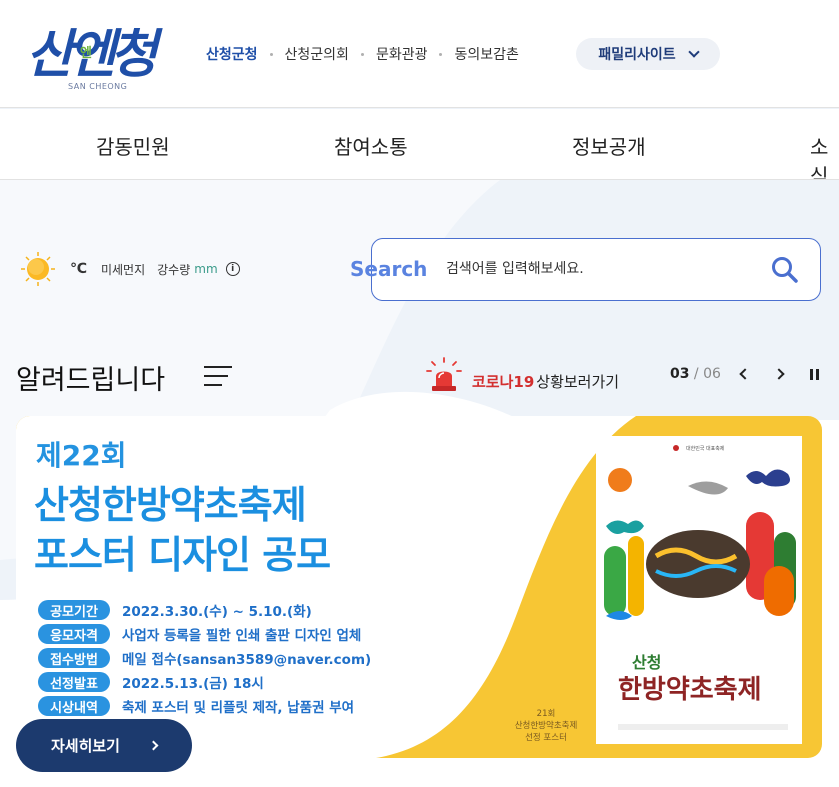  What do you see at coordinates (74, 658) in the screenshot?
I see `banner-row-tag: 접수방법` at bounding box center [74, 658].